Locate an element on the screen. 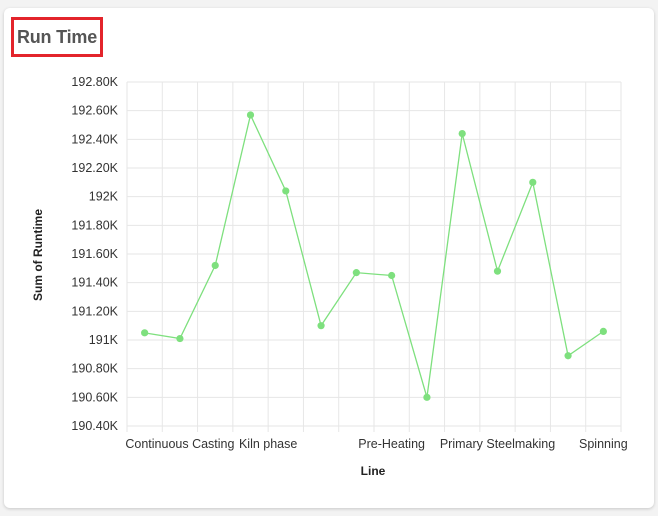 The width and height of the screenshot is (658, 516). x-tick-label: Spinning is located at coordinates (603, 444).